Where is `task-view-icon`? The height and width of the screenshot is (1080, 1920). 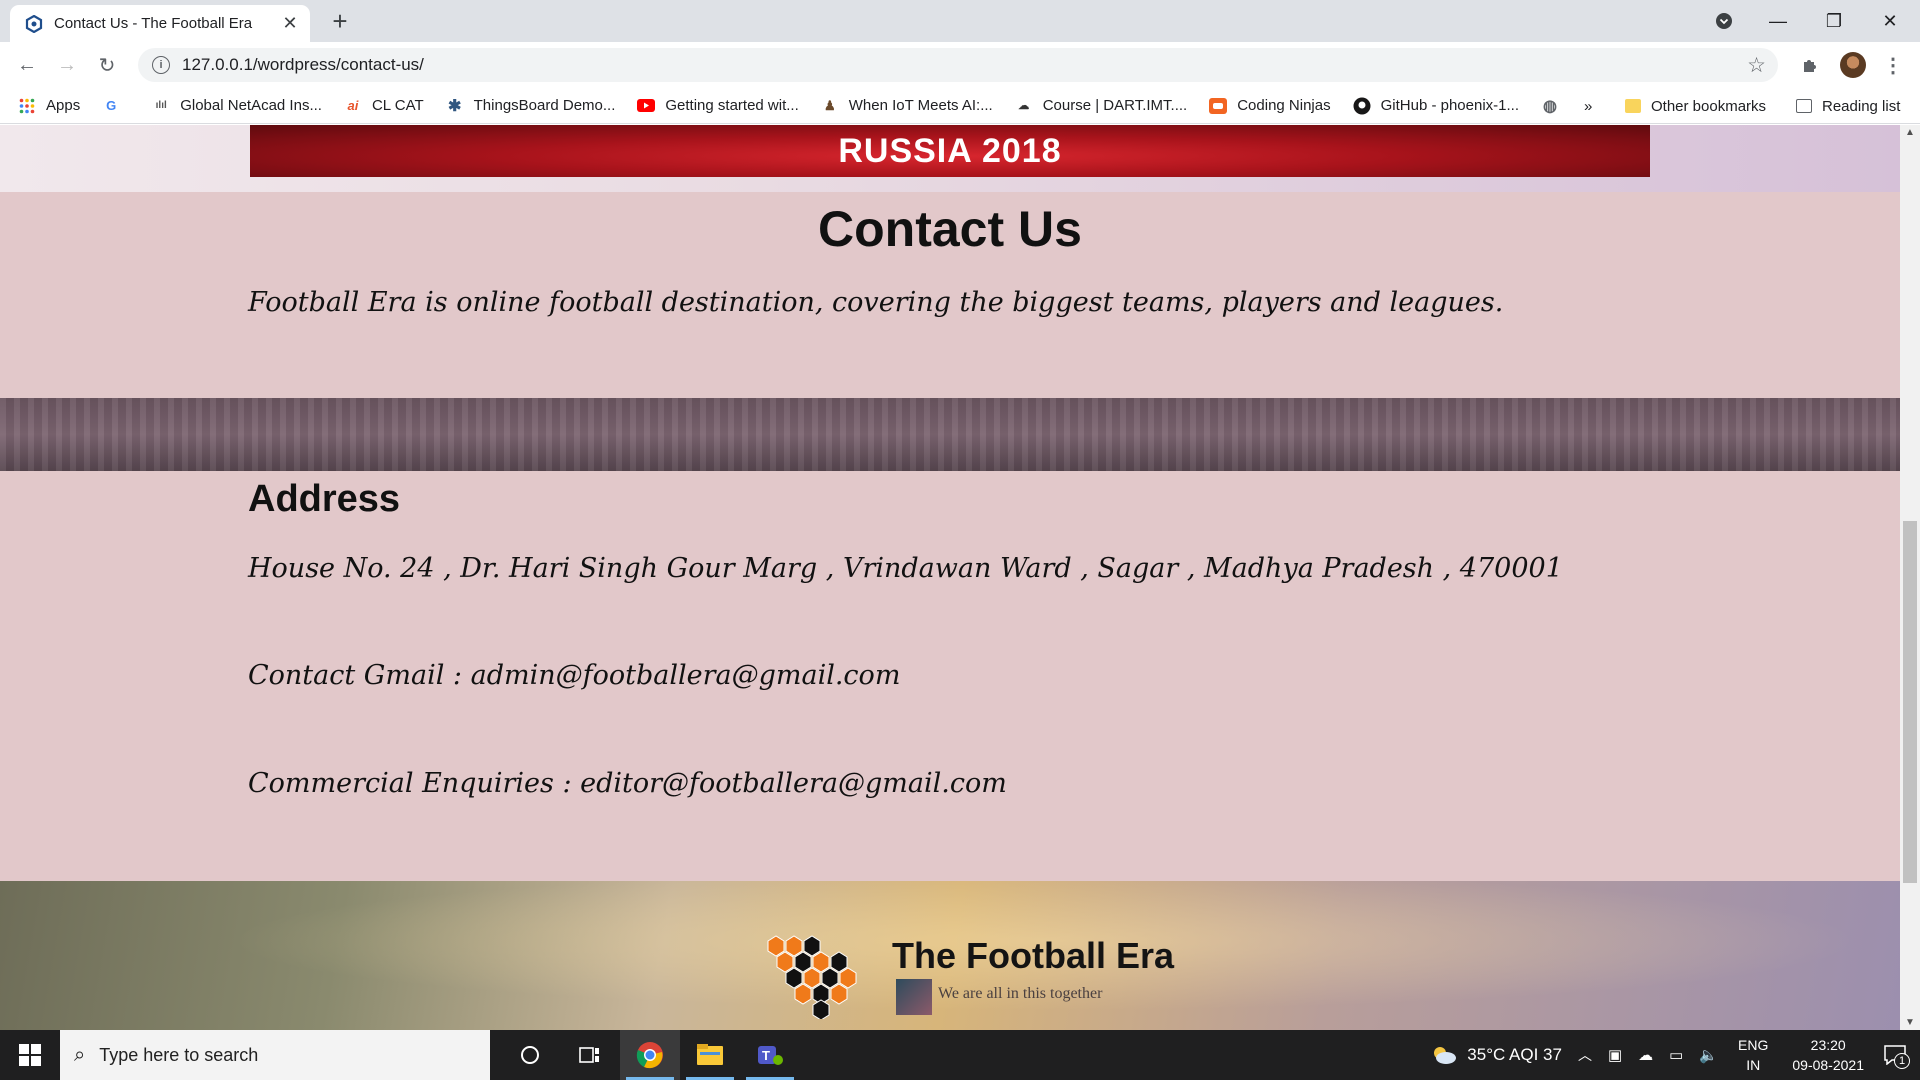 task-view-icon is located at coordinates (590, 1055).